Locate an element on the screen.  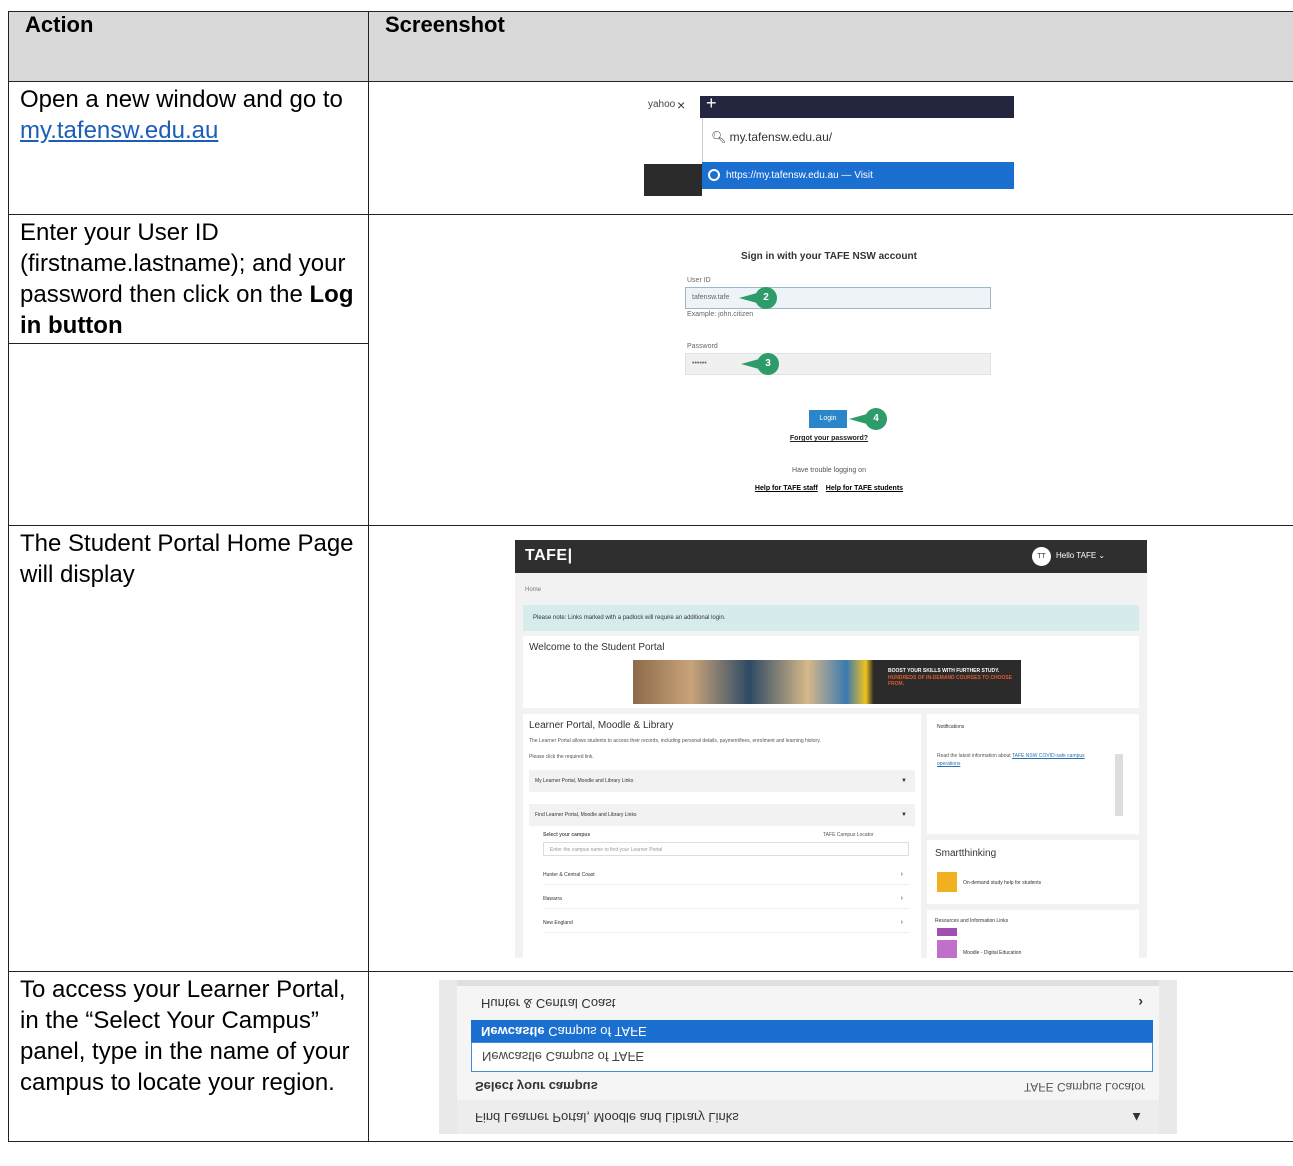
url-suggestion: https://my.tafensw.edu.au — Visit is located at coordinates (858, 175).